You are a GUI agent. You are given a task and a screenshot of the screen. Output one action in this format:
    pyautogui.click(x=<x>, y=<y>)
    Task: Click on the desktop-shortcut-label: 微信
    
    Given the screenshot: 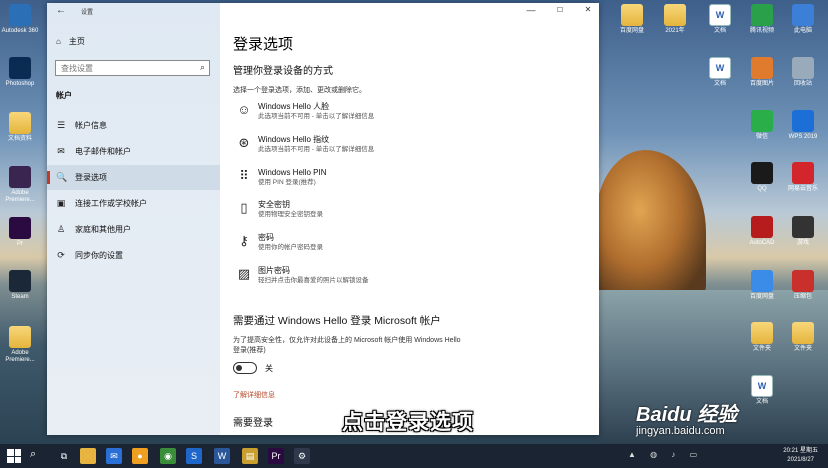 What is the action you would take?
    pyautogui.click(x=761, y=137)
    